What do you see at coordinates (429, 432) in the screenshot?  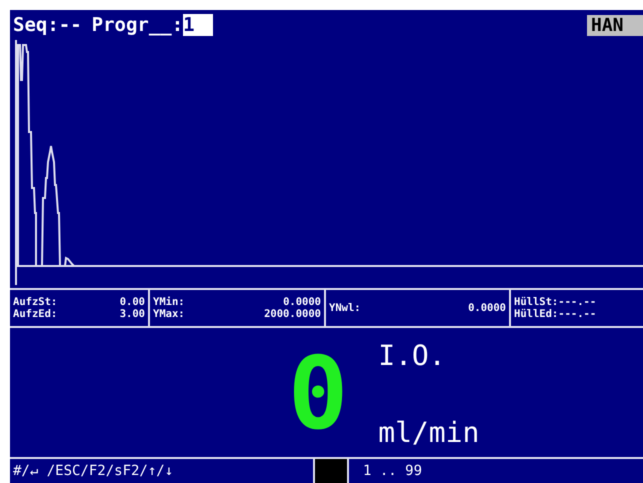 I see `unit-text: ml/min` at bounding box center [429, 432].